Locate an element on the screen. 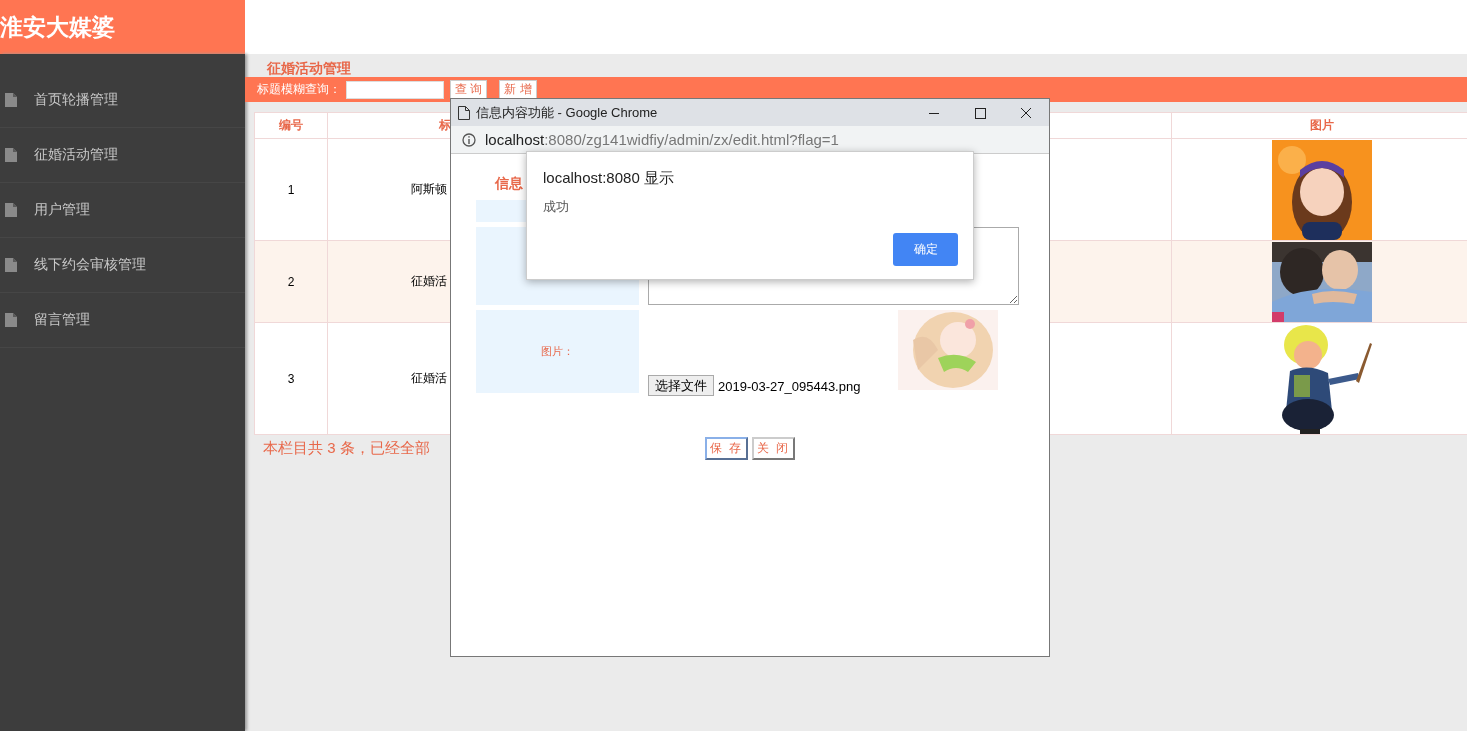 This screenshot has width=1467, height=731. alert-title: localhost:8080 显示 is located at coordinates (609, 178).